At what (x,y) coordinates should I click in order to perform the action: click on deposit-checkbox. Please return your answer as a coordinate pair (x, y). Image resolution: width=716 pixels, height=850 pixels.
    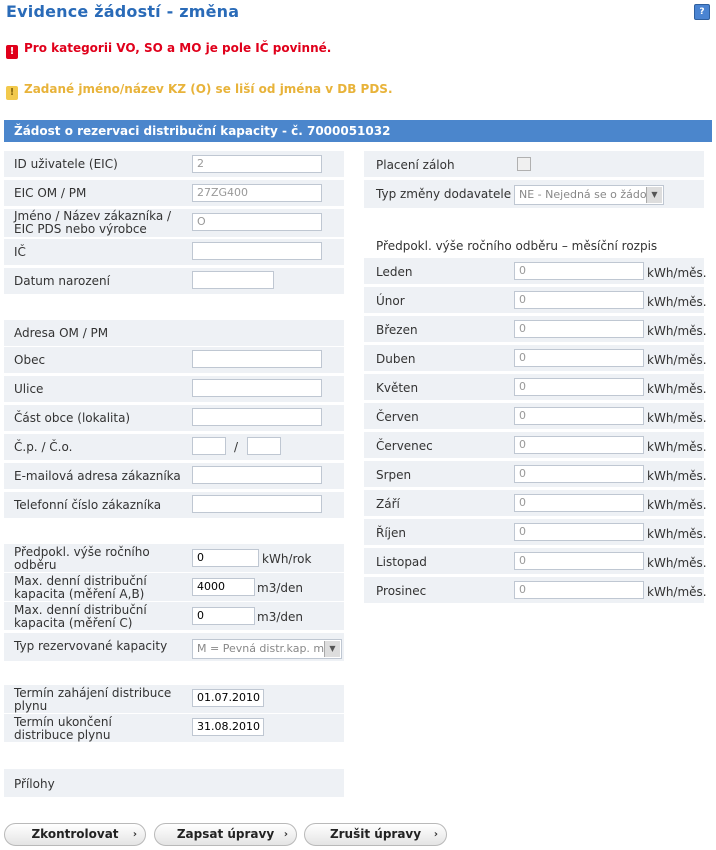
    Looking at the image, I should click on (524, 164).